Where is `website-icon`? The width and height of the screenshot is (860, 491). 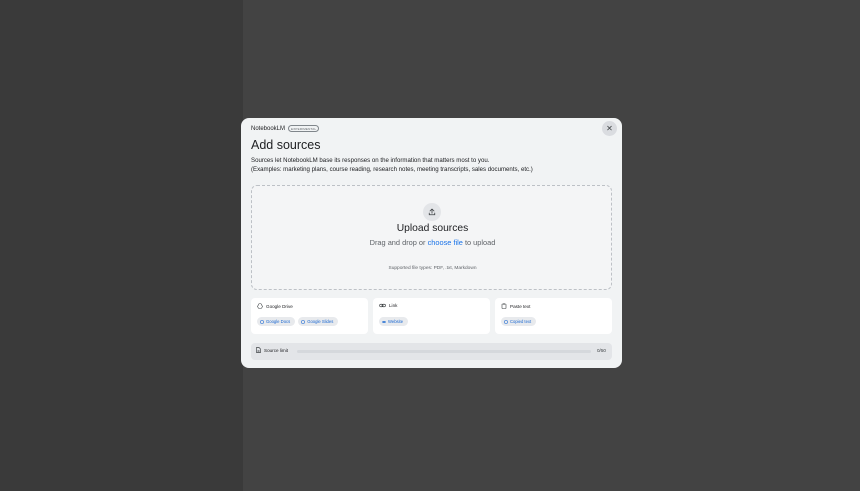 website-icon is located at coordinates (384, 321).